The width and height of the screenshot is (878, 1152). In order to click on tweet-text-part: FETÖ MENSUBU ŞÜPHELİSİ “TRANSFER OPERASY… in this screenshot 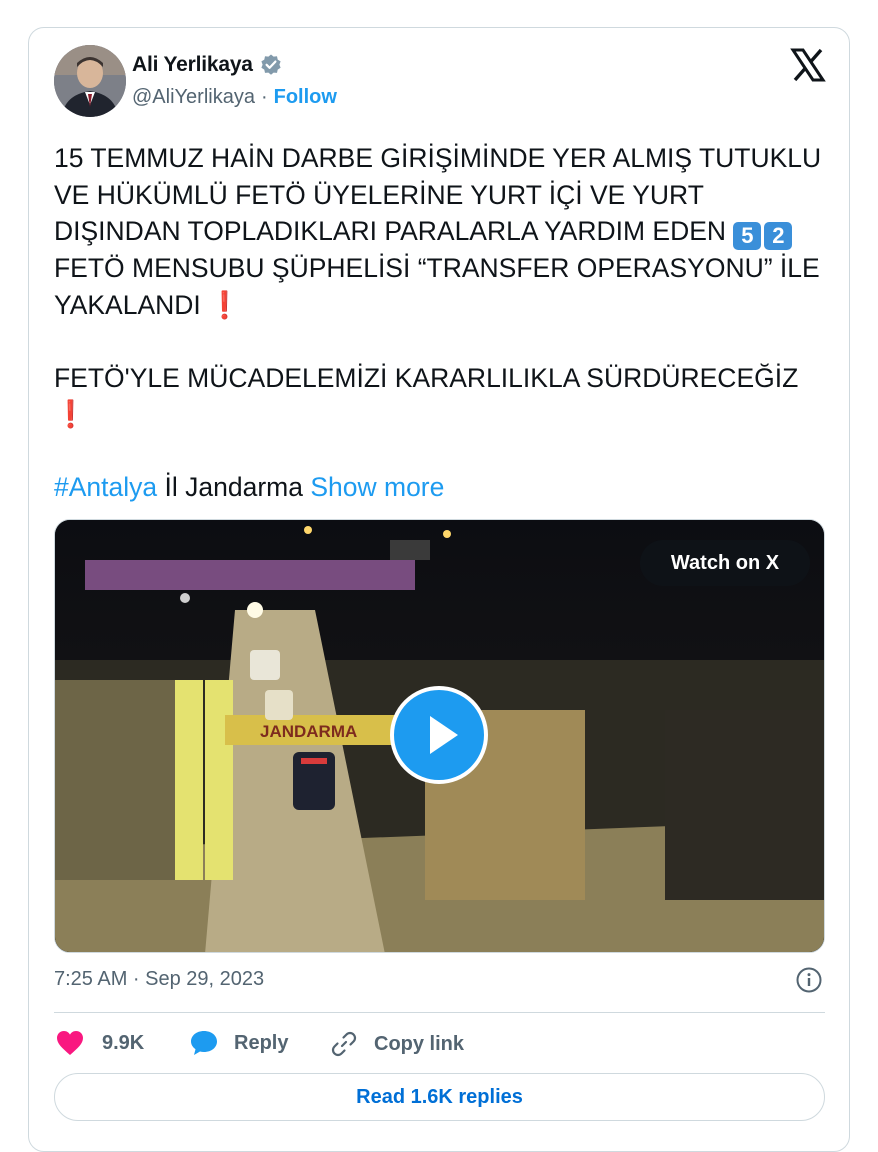, I will do `click(437, 286)`.